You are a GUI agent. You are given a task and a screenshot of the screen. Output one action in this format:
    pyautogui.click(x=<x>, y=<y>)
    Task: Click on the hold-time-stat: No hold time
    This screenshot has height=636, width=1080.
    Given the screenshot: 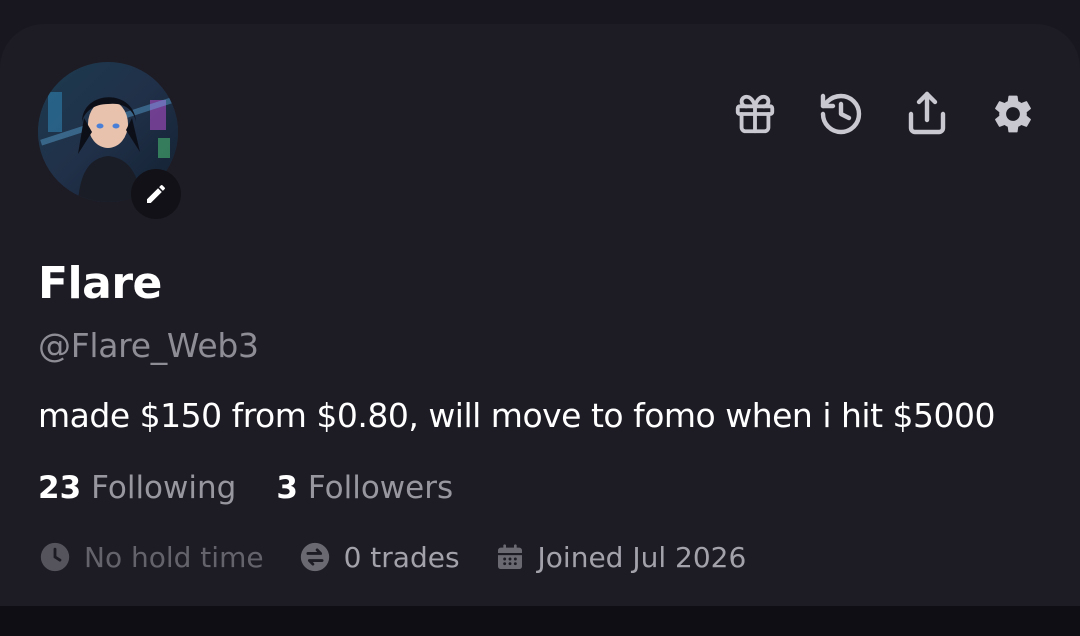 What is the action you would take?
    pyautogui.click(x=151, y=557)
    